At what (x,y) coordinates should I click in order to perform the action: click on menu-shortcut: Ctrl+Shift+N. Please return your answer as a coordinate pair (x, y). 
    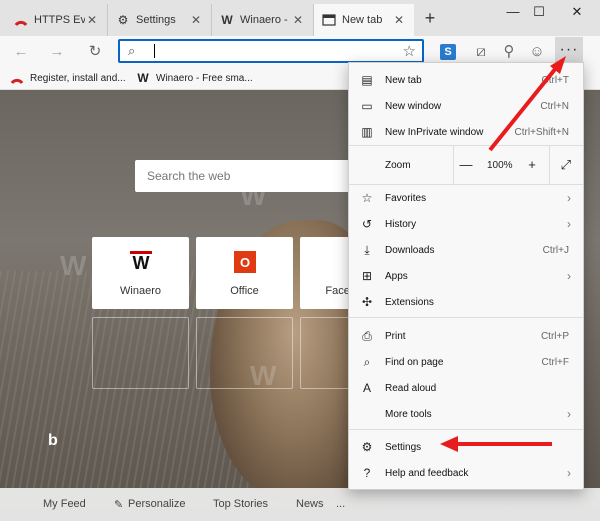
    Looking at the image, I should click on (541, 132).